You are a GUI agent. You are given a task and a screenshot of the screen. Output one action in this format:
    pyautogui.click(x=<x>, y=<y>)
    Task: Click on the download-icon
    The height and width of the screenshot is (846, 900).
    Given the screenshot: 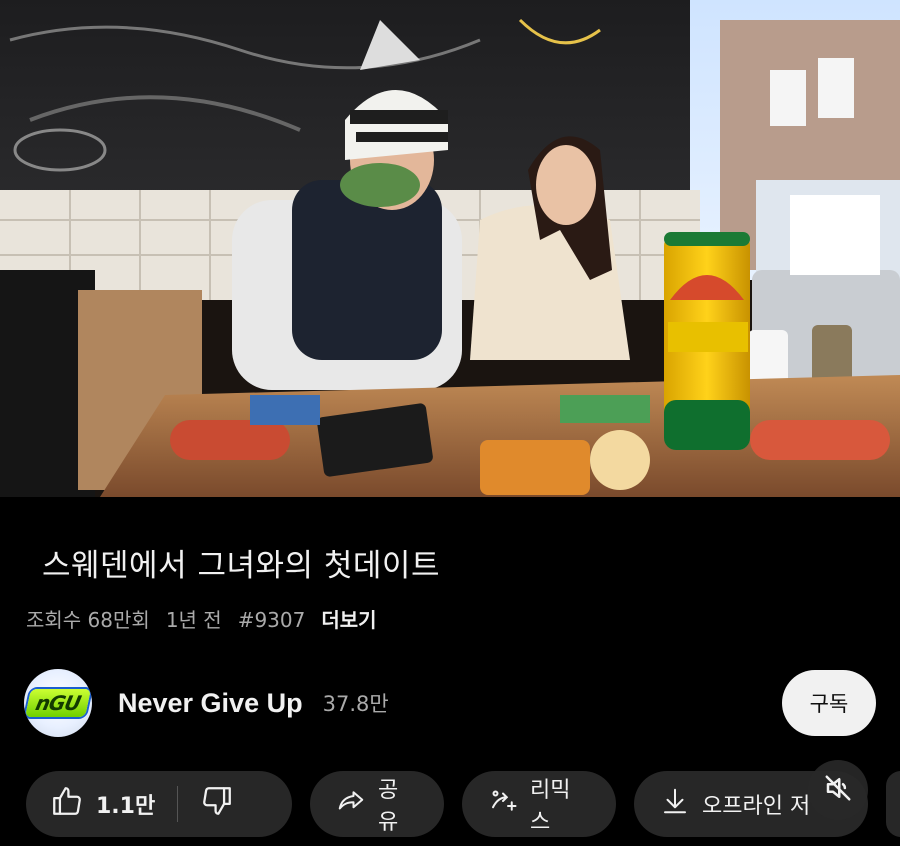 What is the action you would take?
    pyautogui.click(x=675, y=804)
    